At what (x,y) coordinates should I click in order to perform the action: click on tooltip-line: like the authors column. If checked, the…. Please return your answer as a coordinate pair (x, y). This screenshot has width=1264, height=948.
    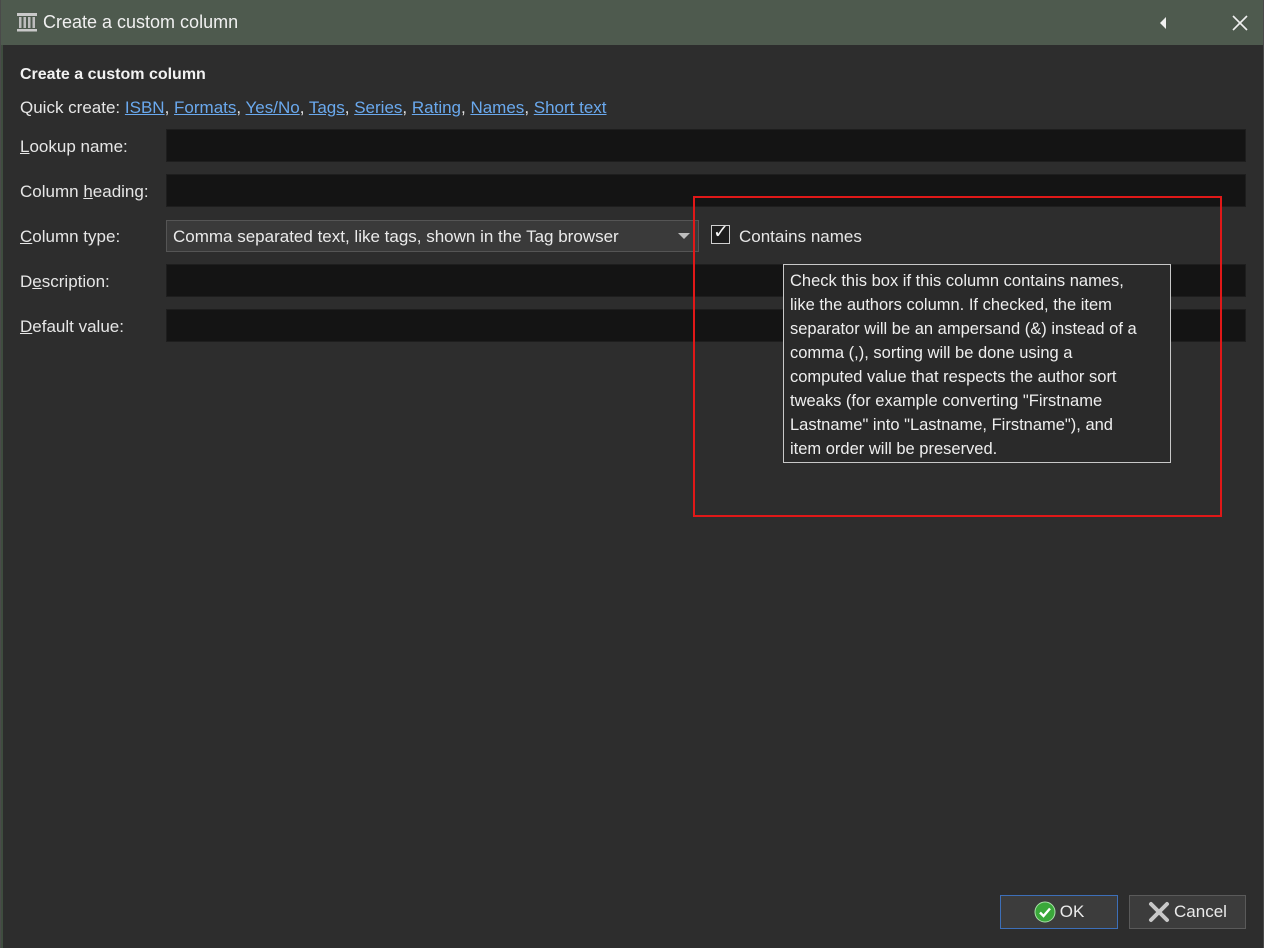
    Looking at the image, I should click on (951, 305).